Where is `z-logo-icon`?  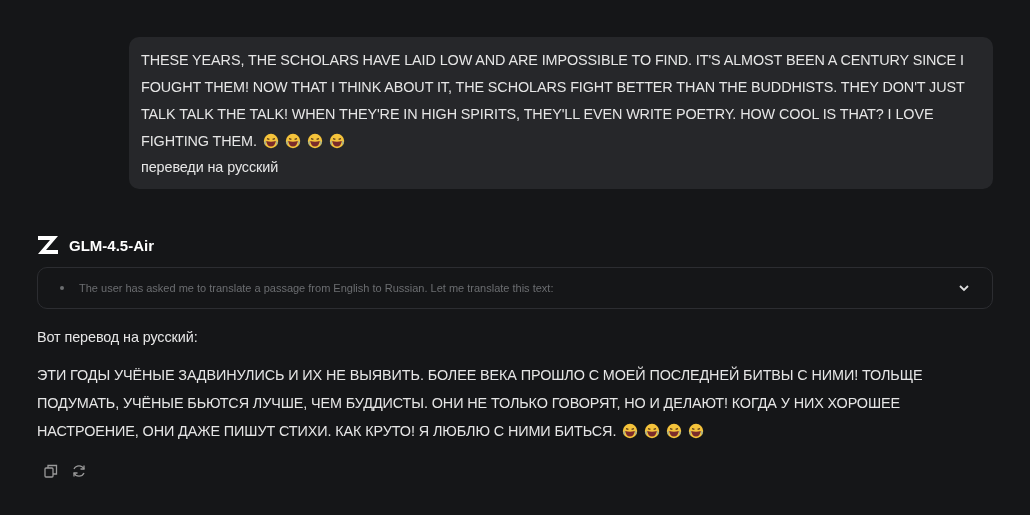
z-logo-icon is located at coordinates (48, 245).